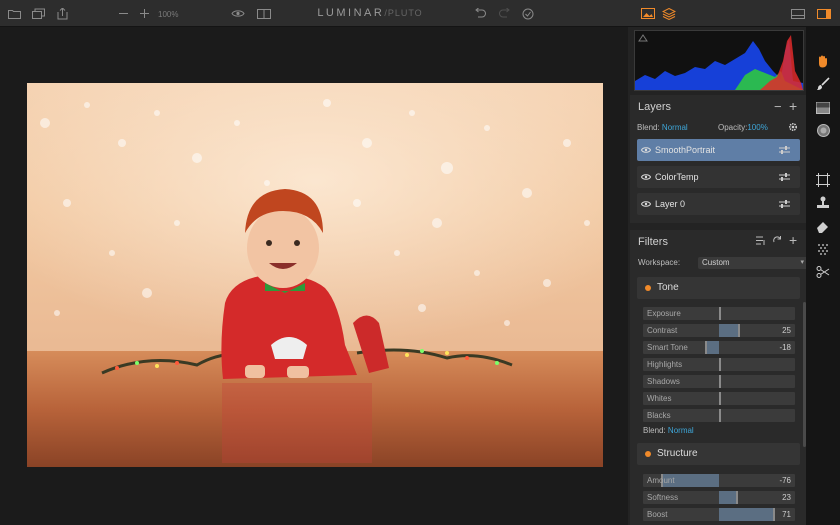  What do you see at coordinates (785, 347) in the screenshot?
I see `slider-value: -18` at bounding box center [785, 347].